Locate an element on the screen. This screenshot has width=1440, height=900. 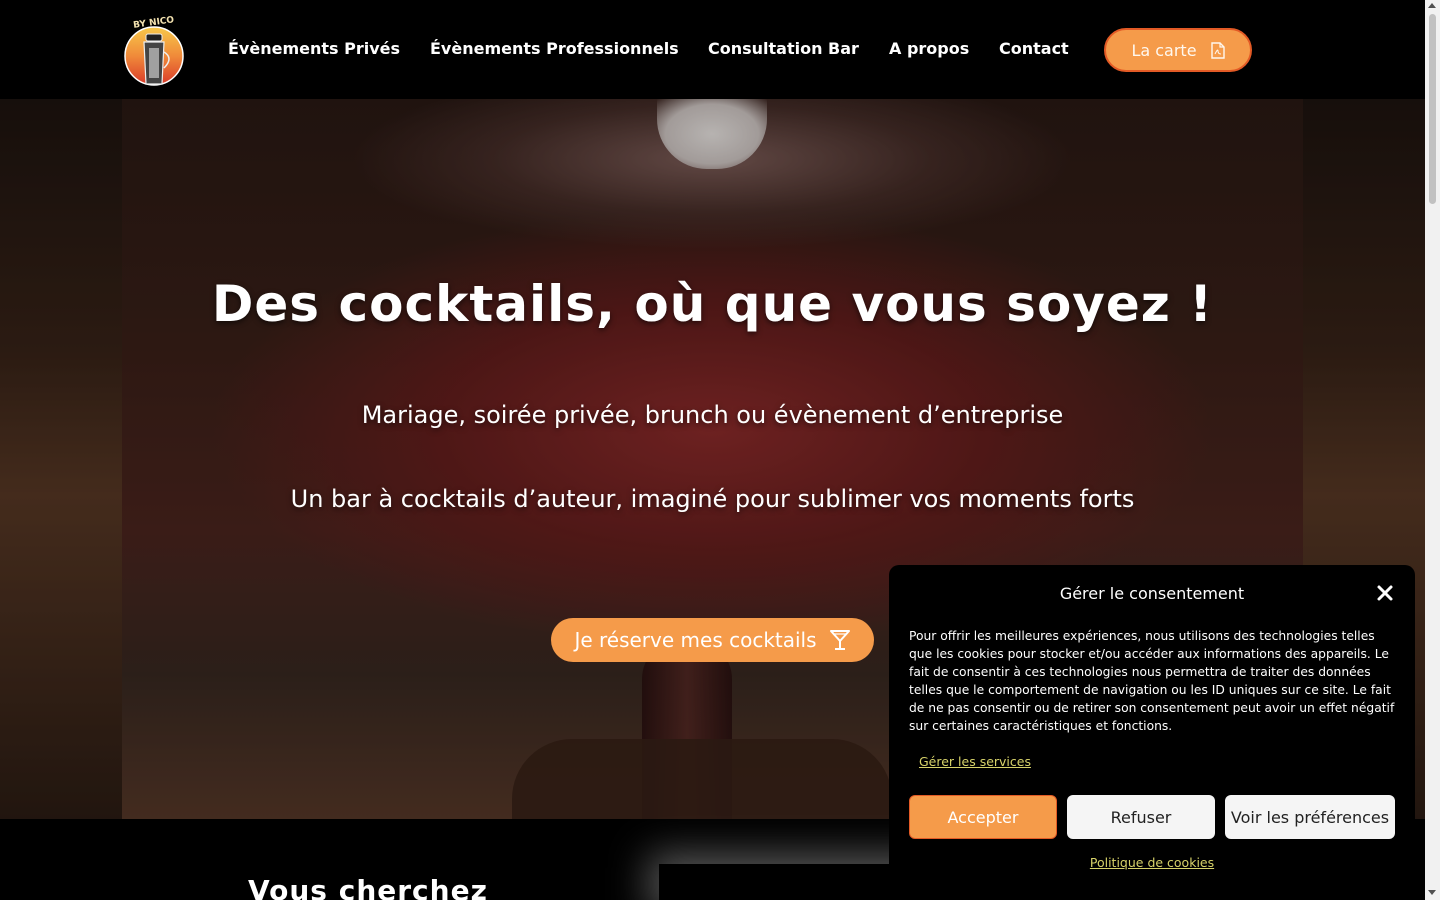
accept-button: Accepter is located at coordinates (983, 817).